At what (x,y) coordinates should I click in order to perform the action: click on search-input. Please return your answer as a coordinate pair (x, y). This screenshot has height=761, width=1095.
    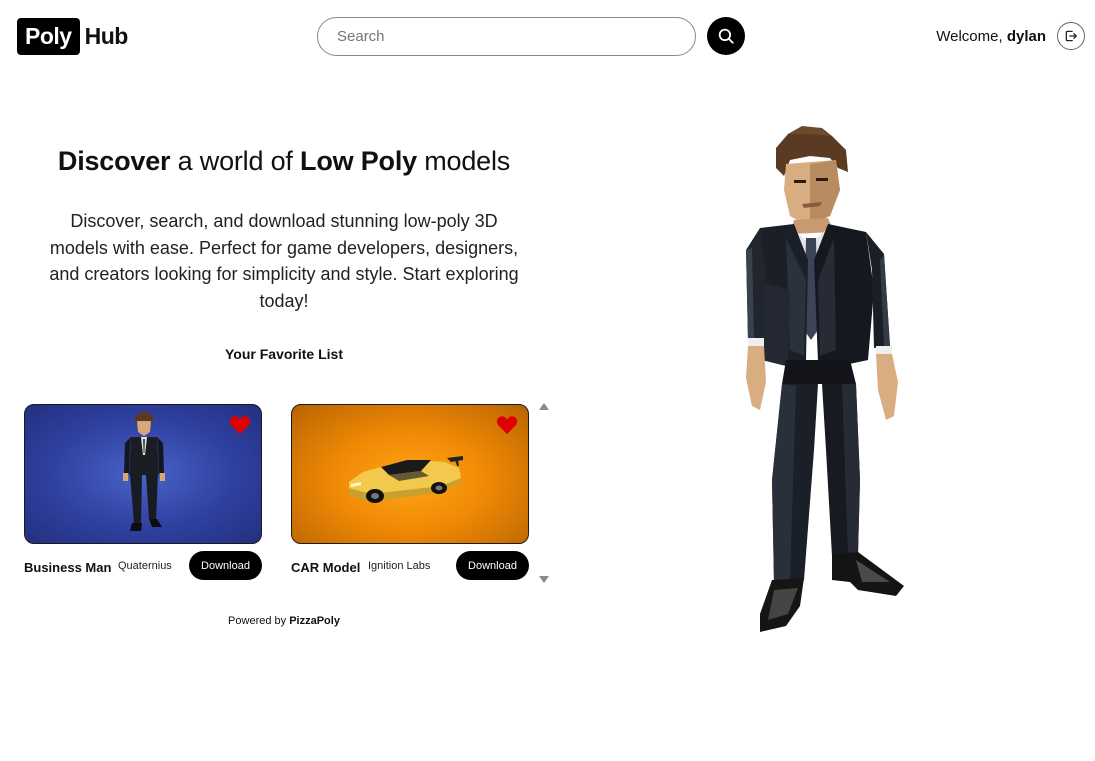
    Looking at the image, I should click on (506, 36).